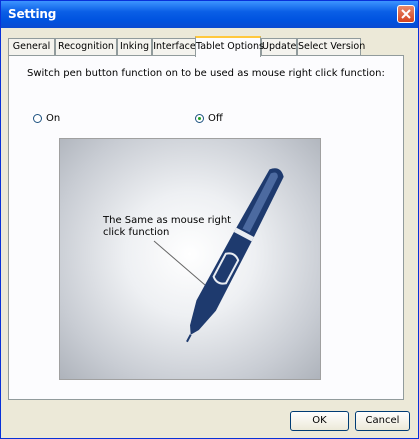  What do you see at coordinates (215, 118) in the screenshot?
I see `radio-off-label: Off` at bounding box center [215, 118].